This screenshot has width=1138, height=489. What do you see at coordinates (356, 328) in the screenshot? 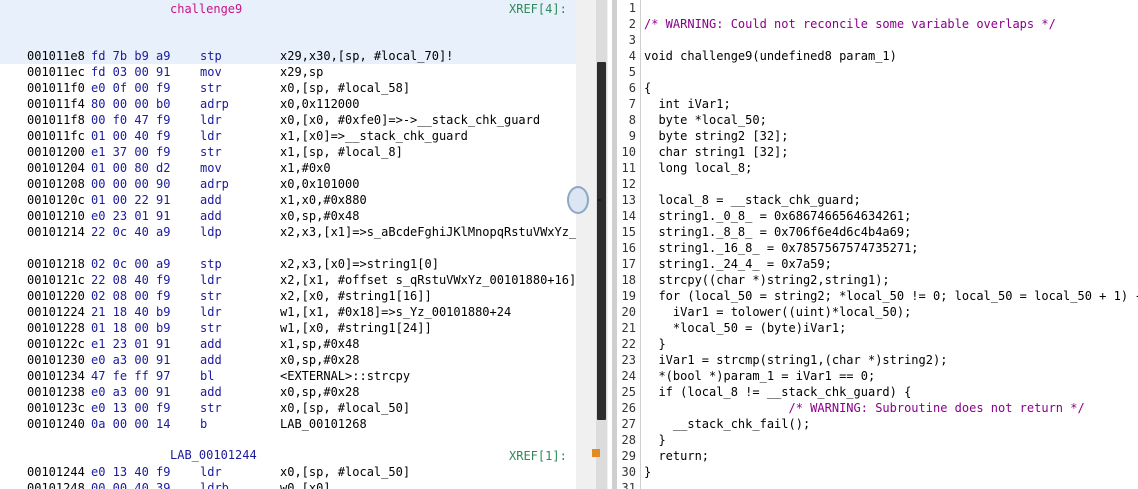
I see `instruction-operands: w1,[x0, #string1[24]]` at bounding box center [356, 328].